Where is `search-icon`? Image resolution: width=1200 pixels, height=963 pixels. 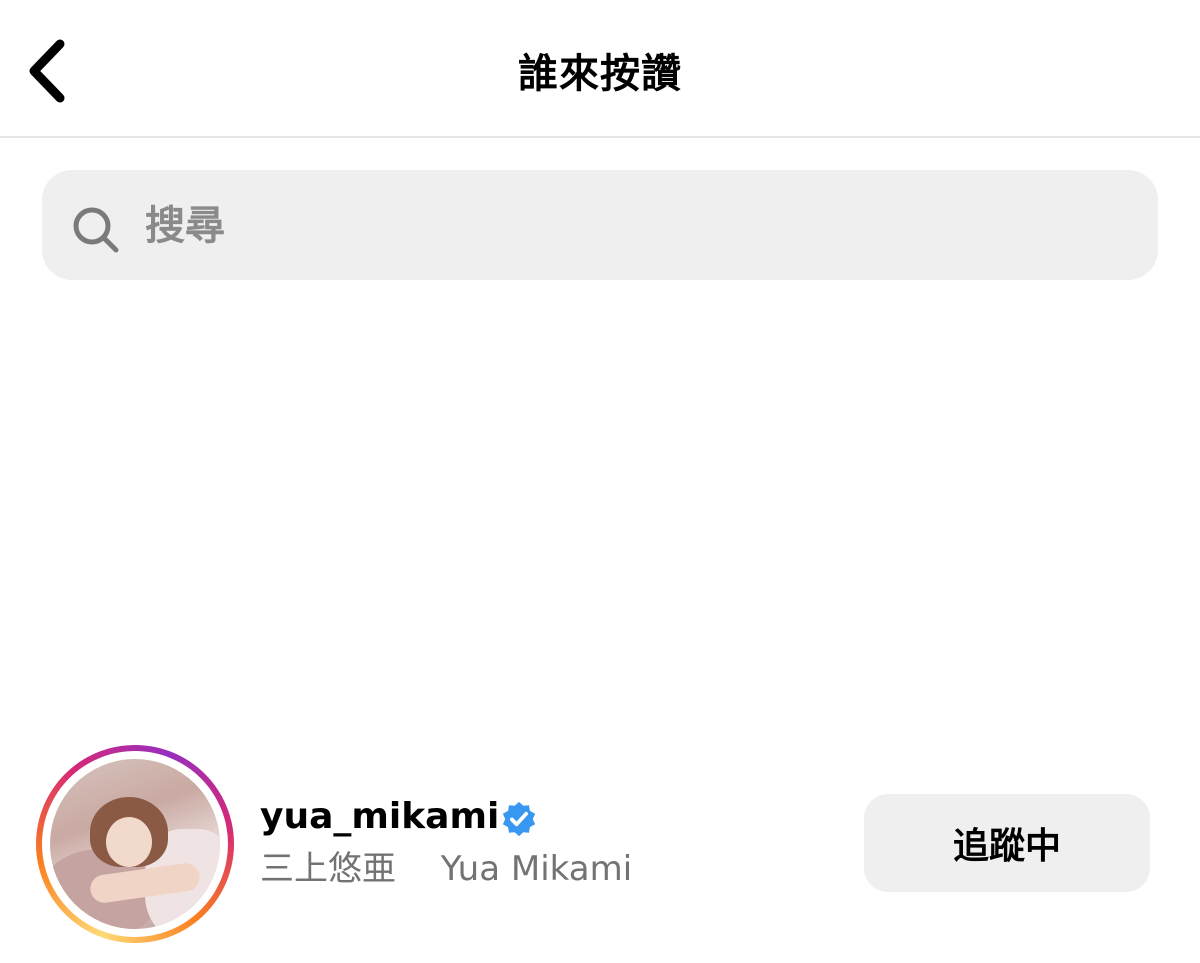 search-icon is located at coordinates (96, 230).